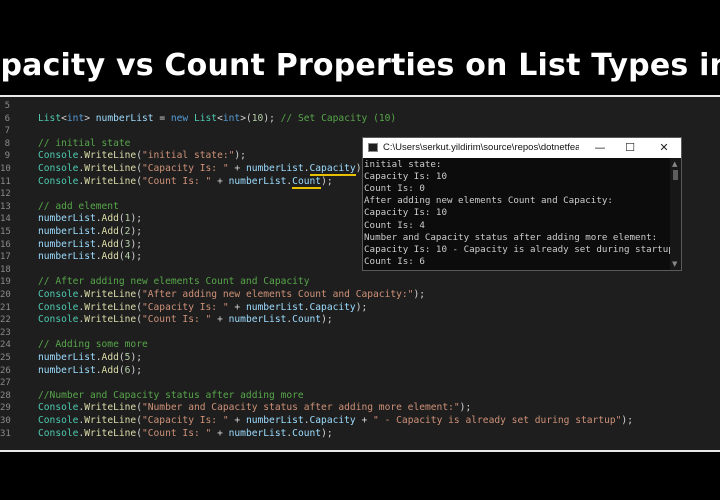  Describe the element at coordinates (664, 148) in the screenshot. I see `close-button: ✕` at that location.